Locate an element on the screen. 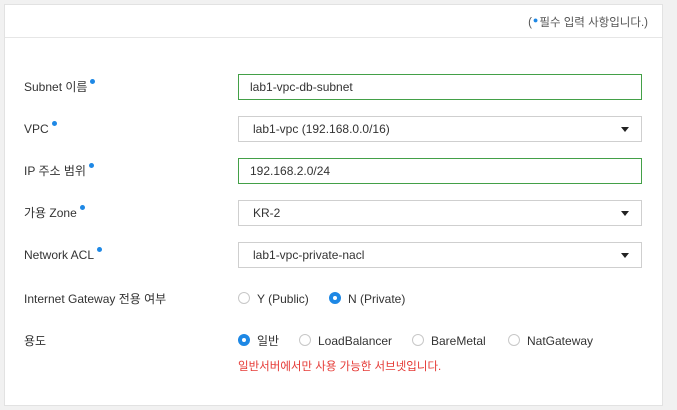 This screenshot has width=677, height=410. network-acl-label: Network ACL is located at coordinates (63, 255).